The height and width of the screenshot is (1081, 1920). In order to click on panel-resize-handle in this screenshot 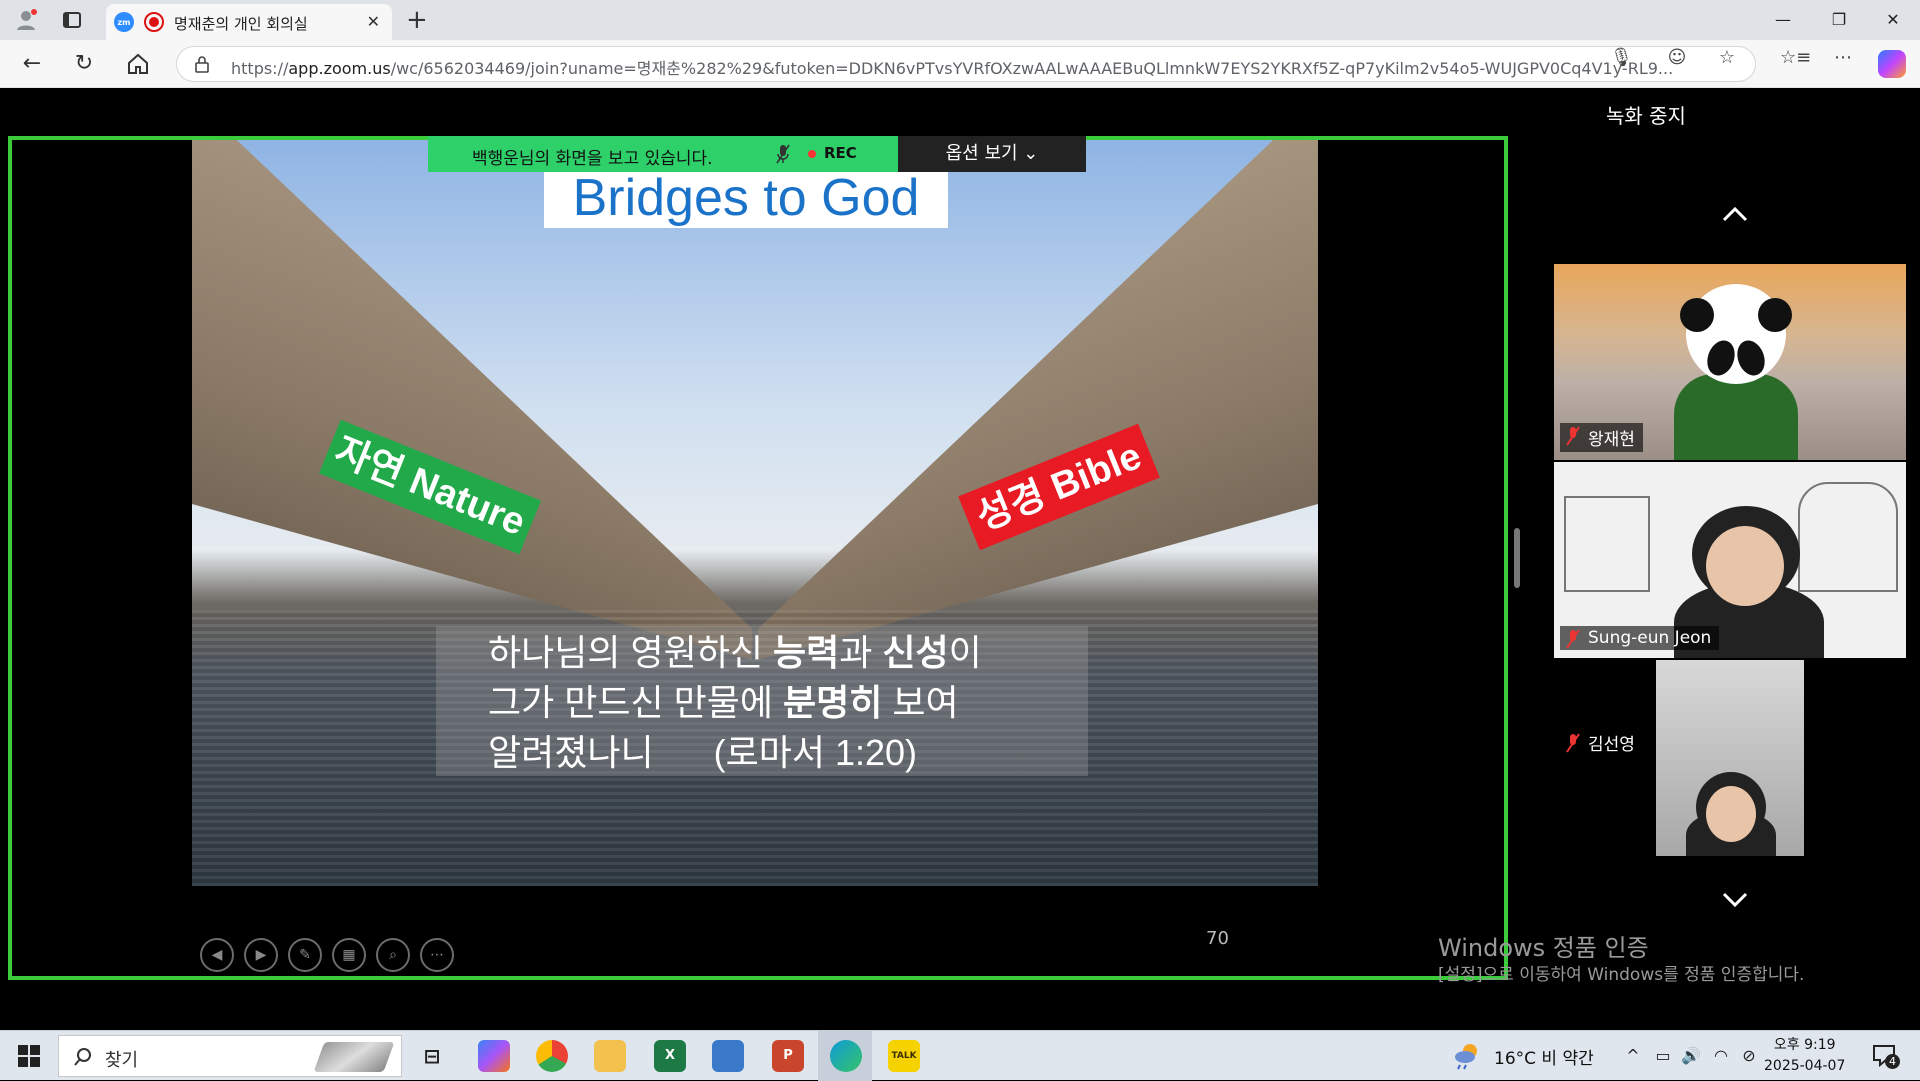, I will do `click(1517, 558)`.